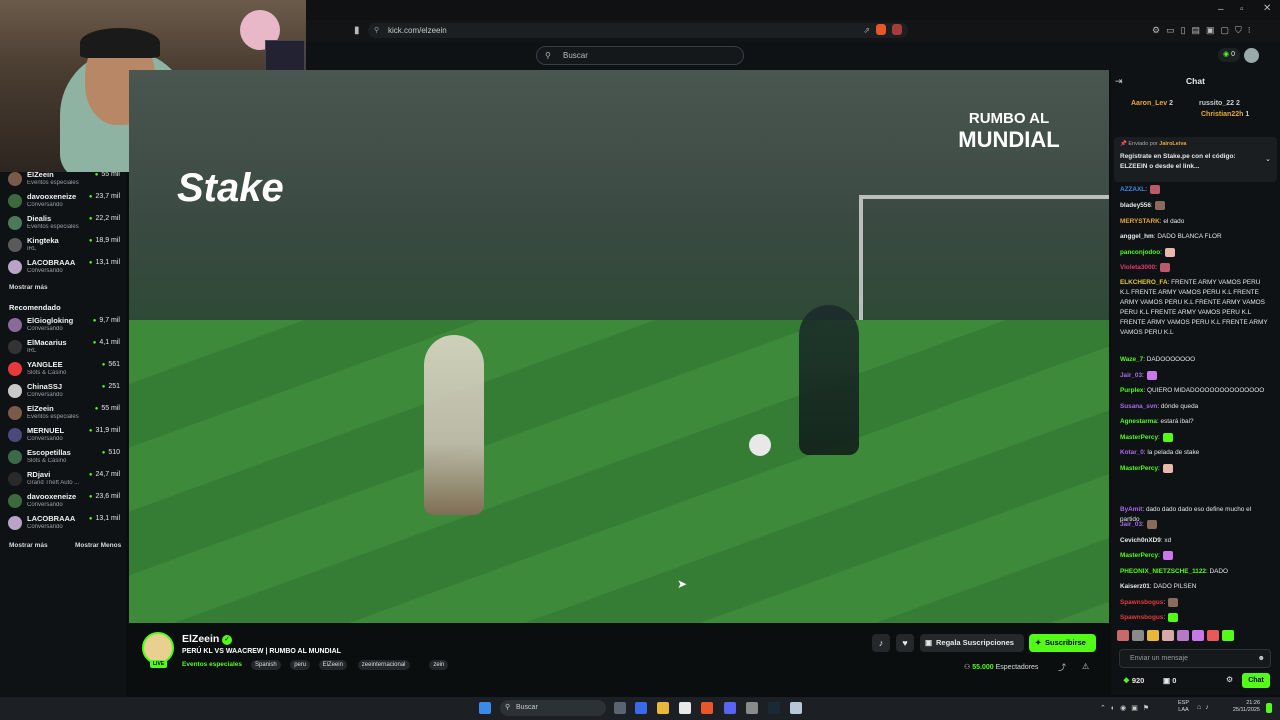 Image resolution: width=1280 pixels, height=720 pixels. I want to click on stream-tag: Spanish, so click(266, 665).